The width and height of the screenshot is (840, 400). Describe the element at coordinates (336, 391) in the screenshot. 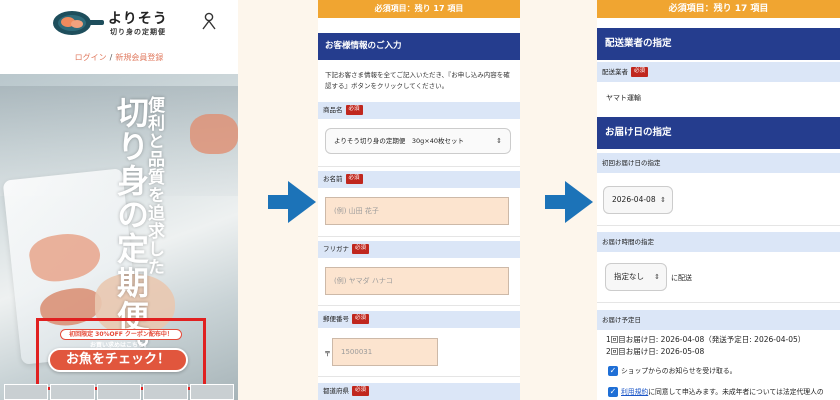

I see `pref-label: 都道府県` at that location.